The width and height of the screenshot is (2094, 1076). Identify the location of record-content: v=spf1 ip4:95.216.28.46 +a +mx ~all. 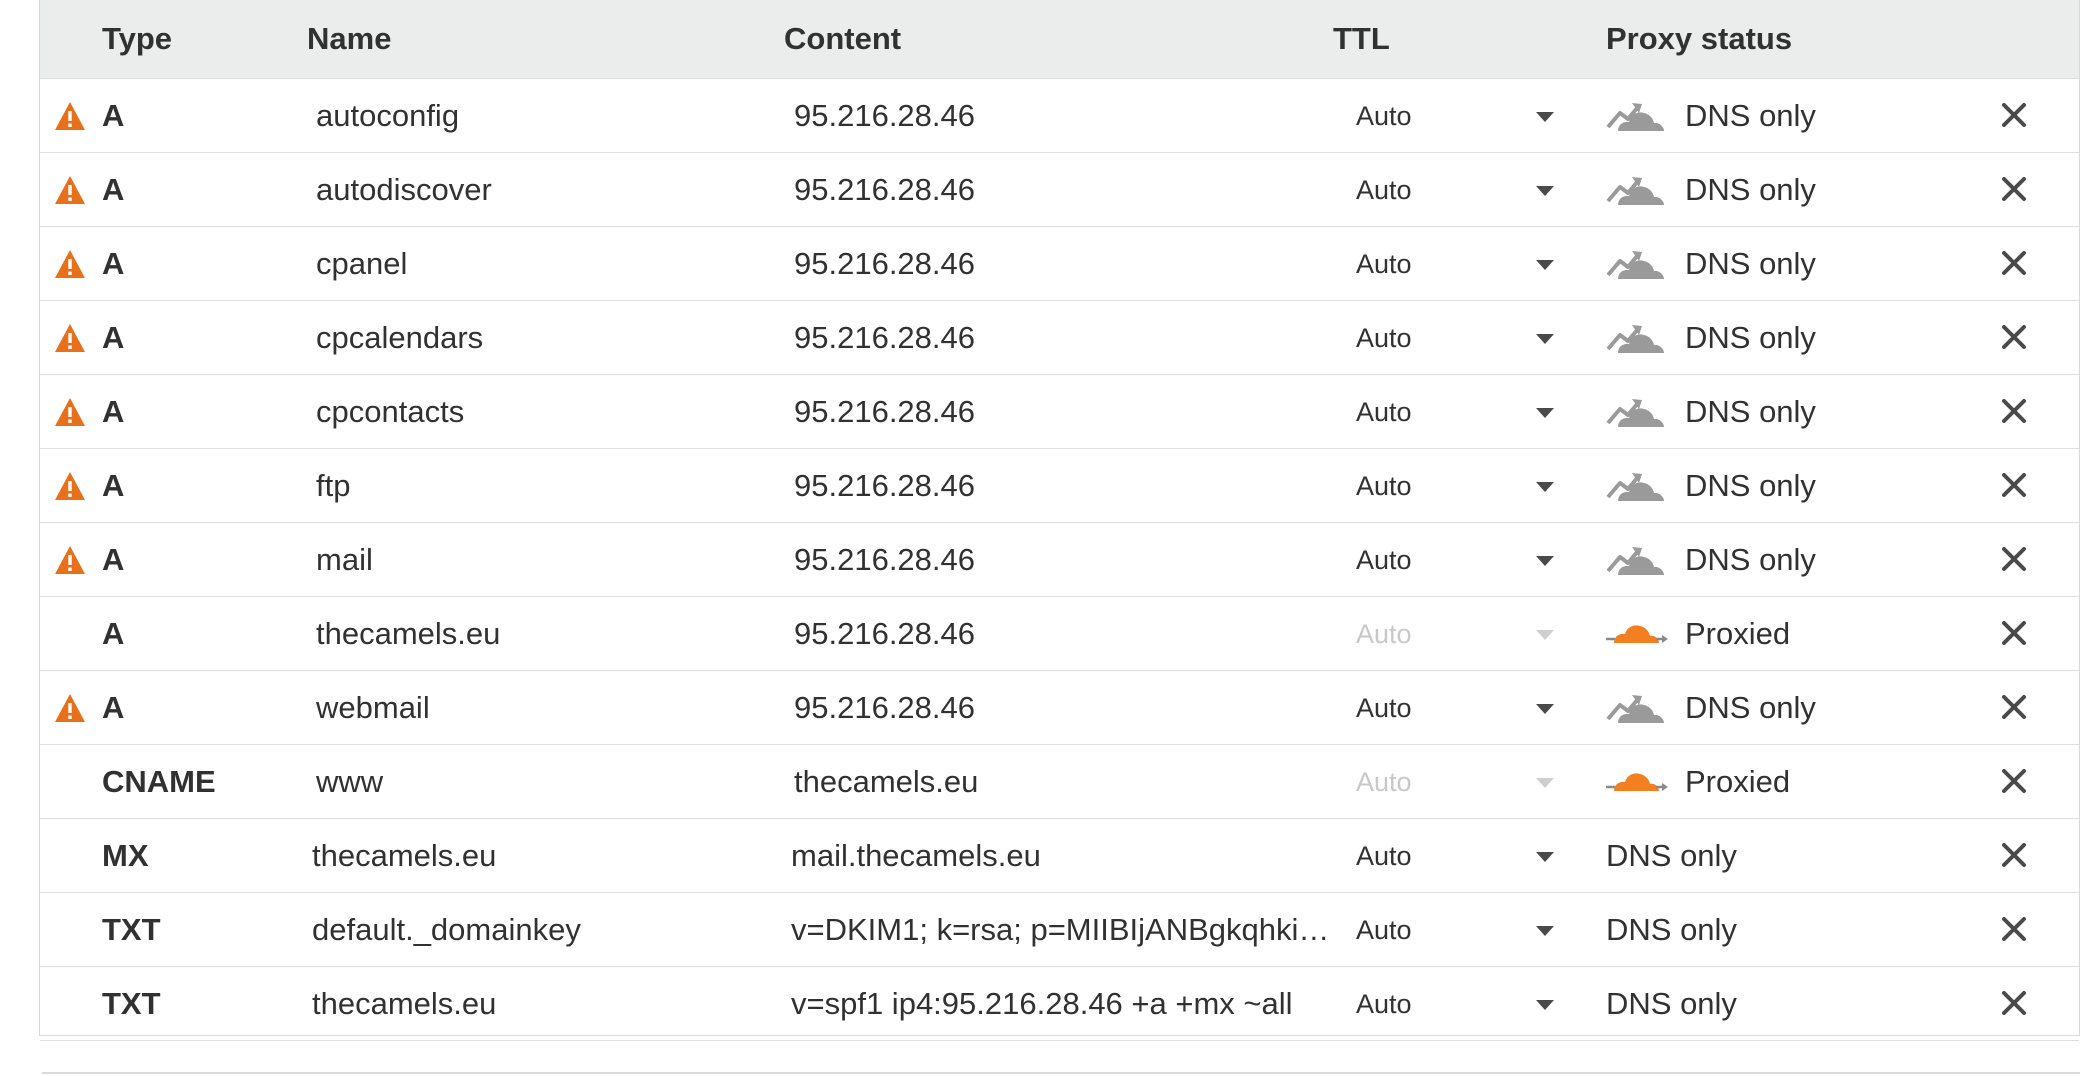
(1042, 1004).